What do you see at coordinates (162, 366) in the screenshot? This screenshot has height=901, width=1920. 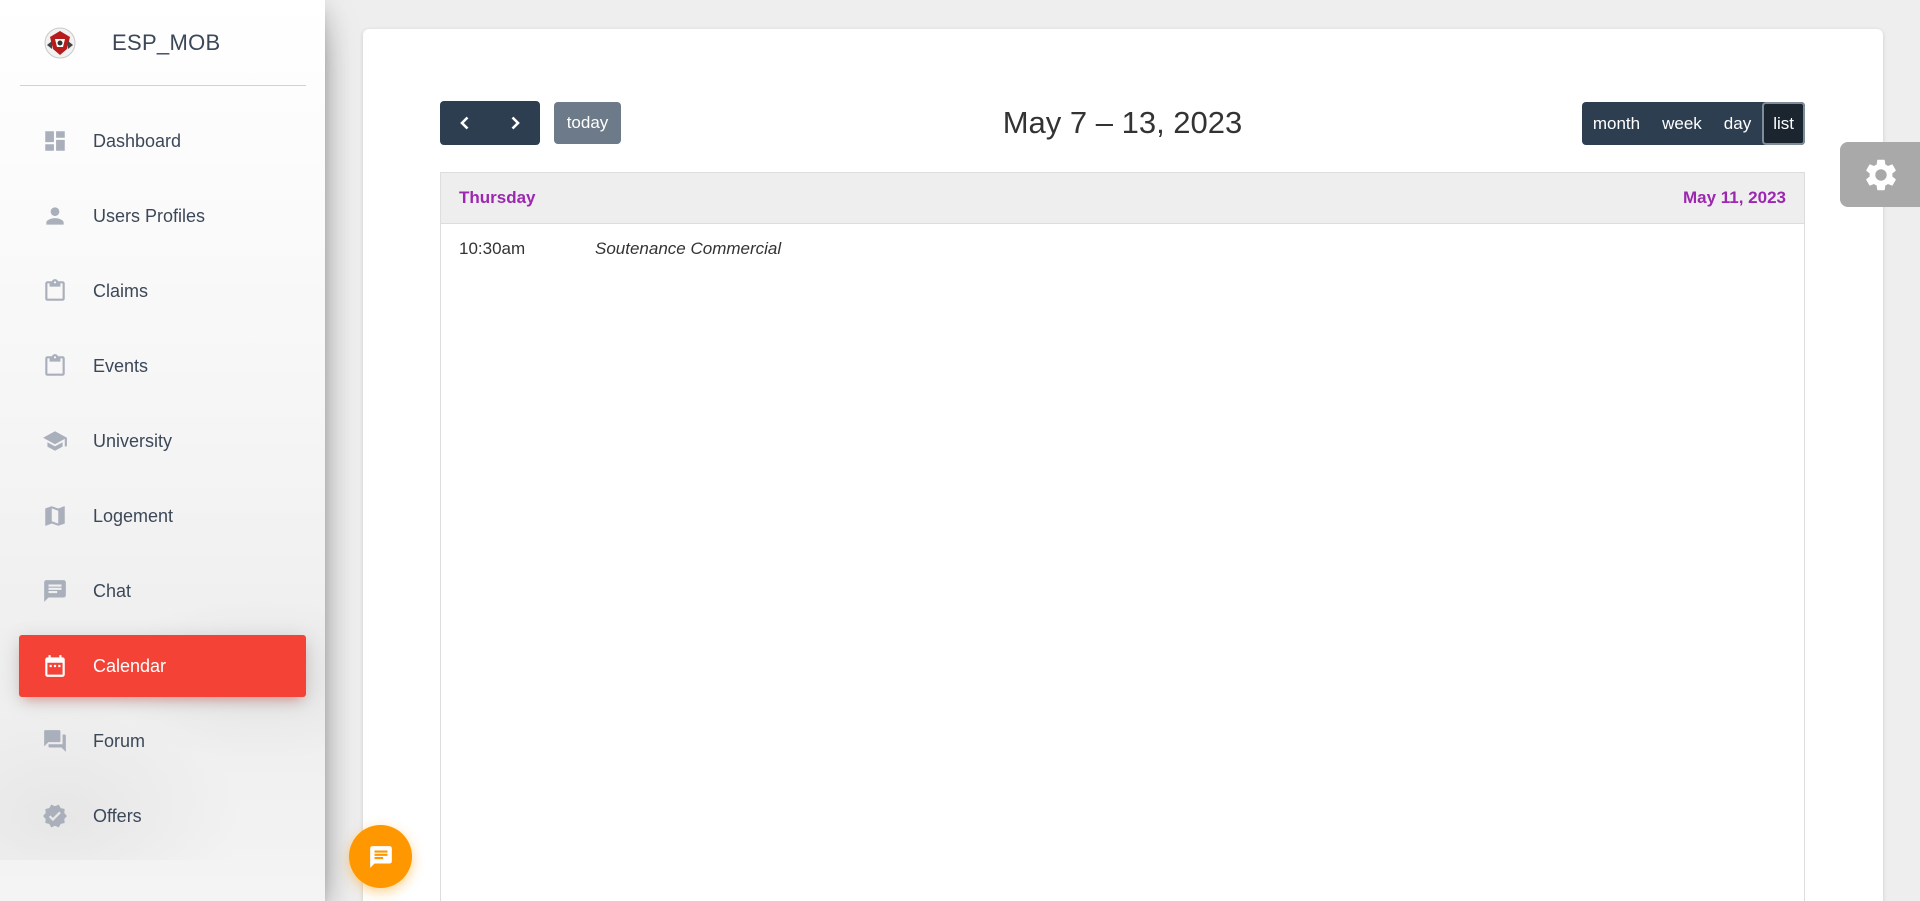 I see `sidebar-item-events: Events` at bounding box center [162, 366].